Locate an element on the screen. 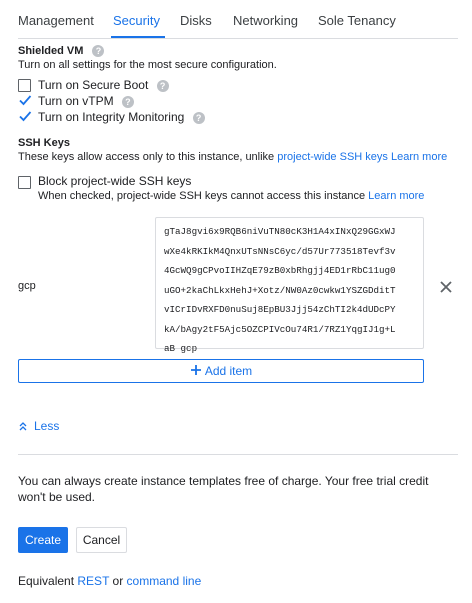  equivalent-or: or is located at coordinates (118, 581).